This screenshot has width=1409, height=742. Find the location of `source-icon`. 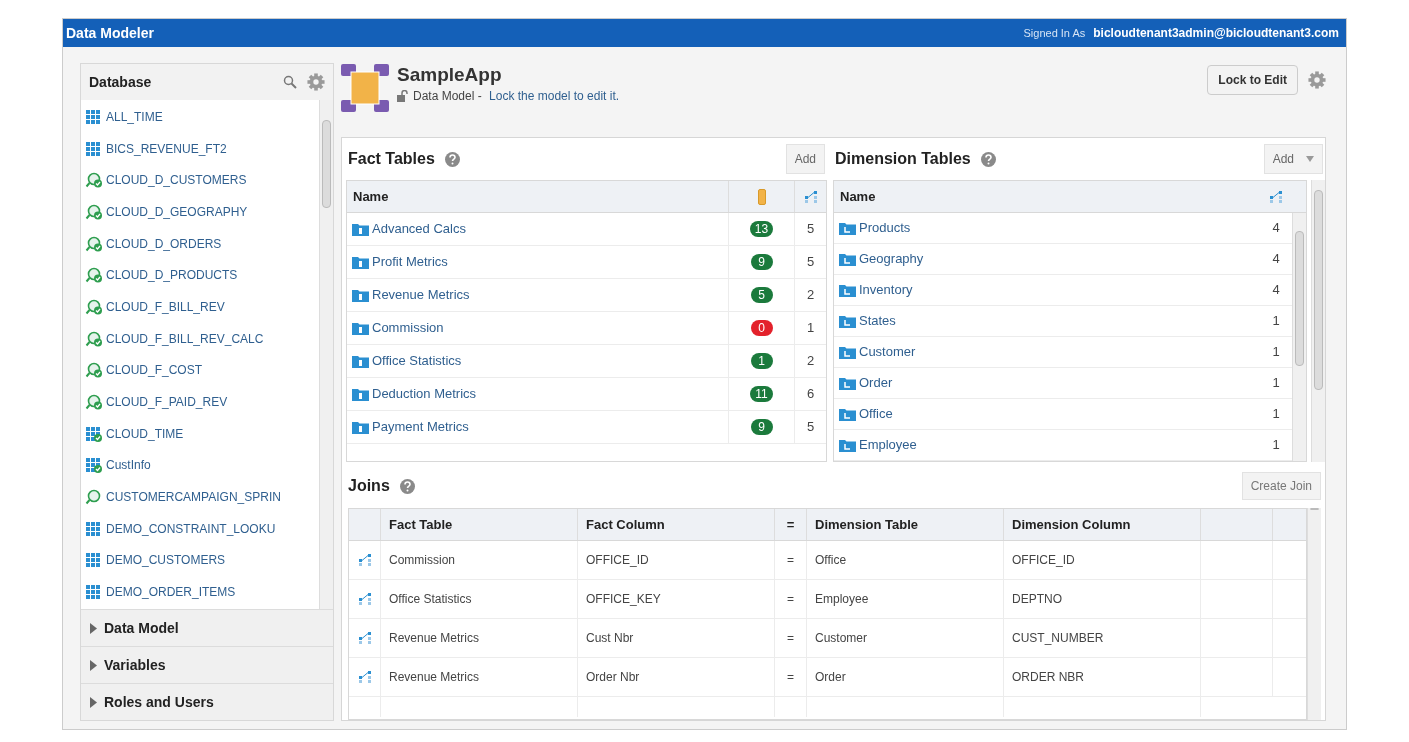

source-icon is located at coordinates (94, 497).